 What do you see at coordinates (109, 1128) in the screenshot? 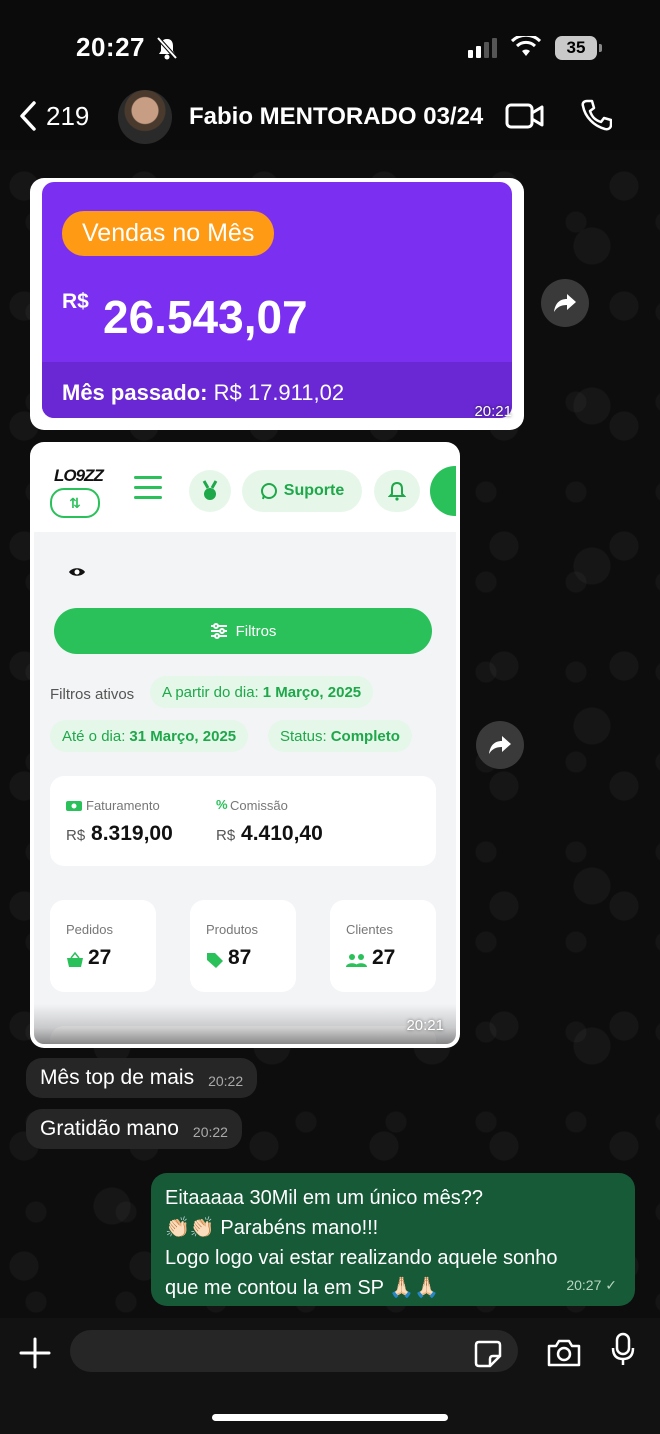
I see `message-text: Gratidão mano` at bounding box center [109, 1128].